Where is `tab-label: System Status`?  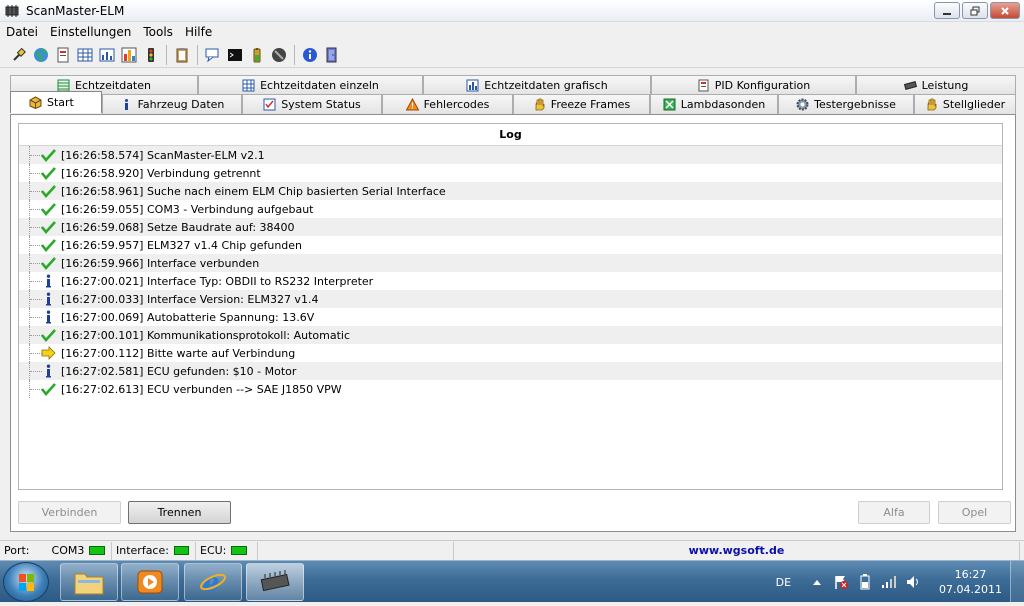 tab-label: System Status is located at coordinates (321, 104).